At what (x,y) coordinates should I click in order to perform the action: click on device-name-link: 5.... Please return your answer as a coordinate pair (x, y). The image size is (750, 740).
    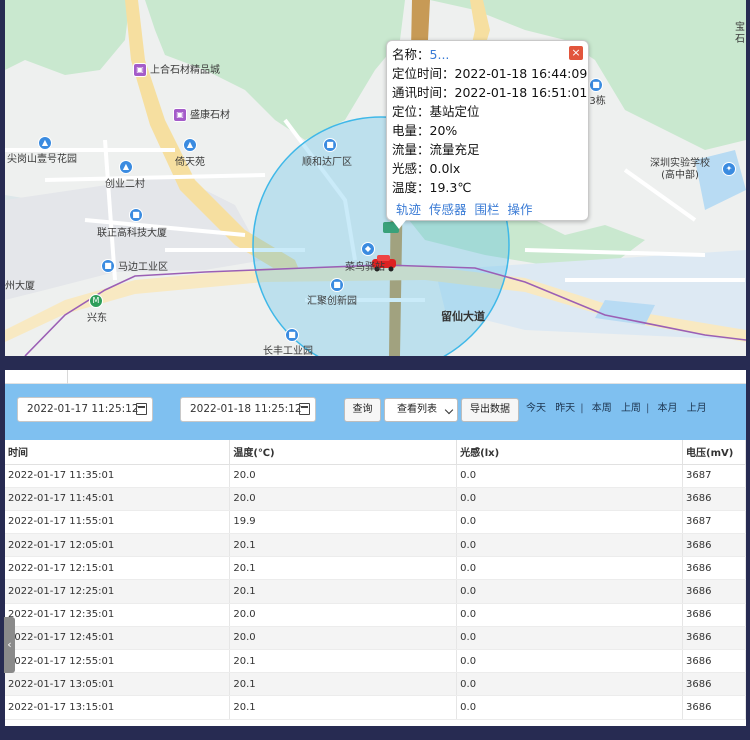
    Looking at the image, I should click on (440, 54).